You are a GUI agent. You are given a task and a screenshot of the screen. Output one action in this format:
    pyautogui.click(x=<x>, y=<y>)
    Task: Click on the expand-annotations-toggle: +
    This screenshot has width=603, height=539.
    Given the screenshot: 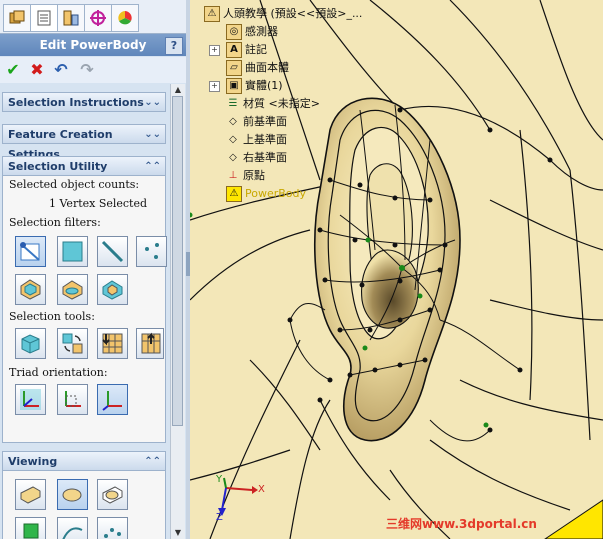 What is the action you would take?
    pyautogui.click(x=214, y=50)
    